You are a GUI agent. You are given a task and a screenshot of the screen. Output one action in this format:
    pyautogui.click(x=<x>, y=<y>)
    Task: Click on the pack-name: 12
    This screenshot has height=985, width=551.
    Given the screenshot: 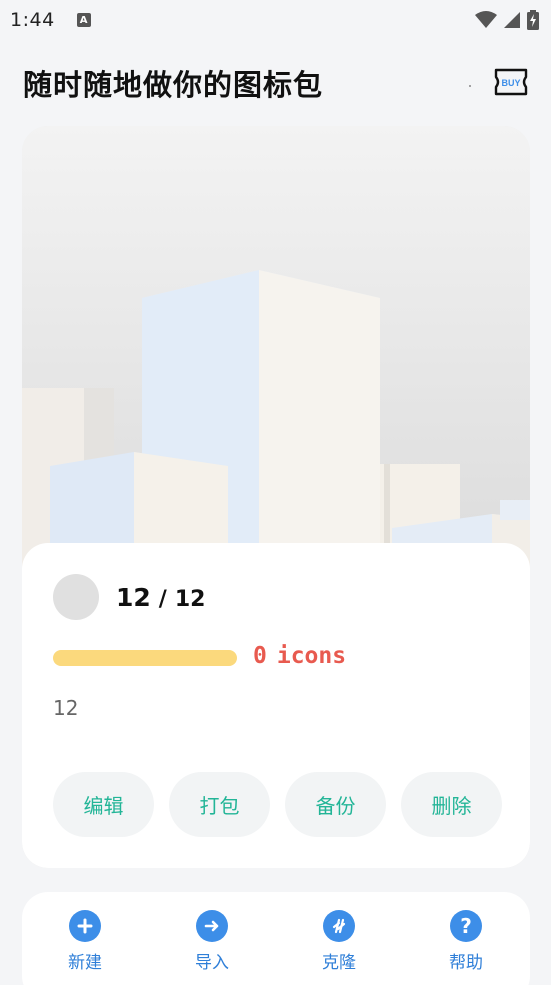 What is the action you would take?
    pyautogui.click(x=66, y=708)
    